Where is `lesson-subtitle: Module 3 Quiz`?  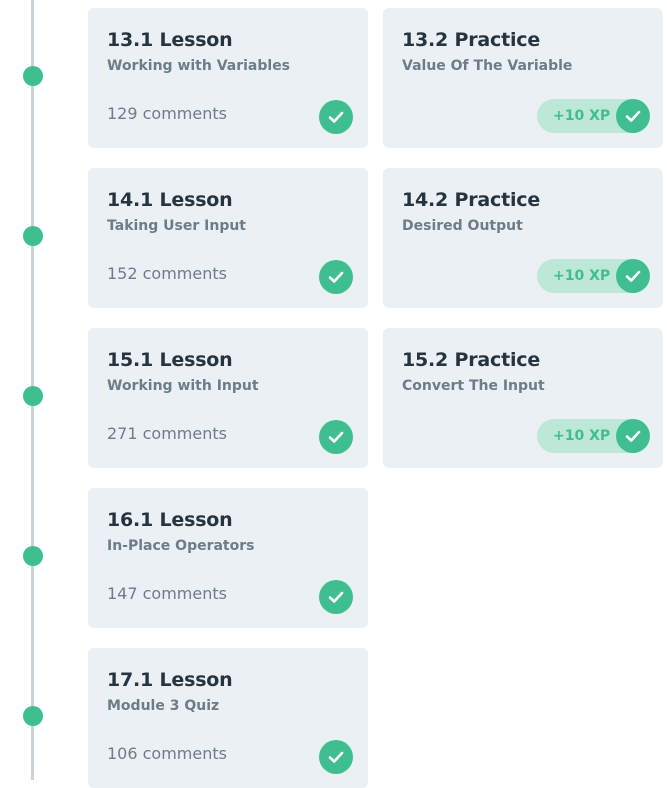 lesson-subtitle: Module 3 Quiz is located at coordinates (163, 706).